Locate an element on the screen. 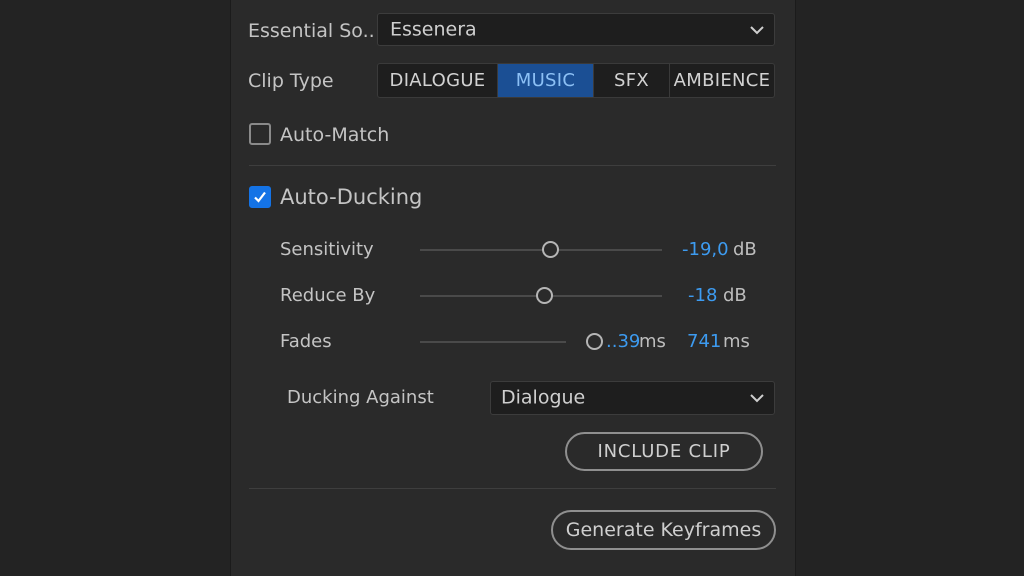  fades-value-a: ..39 is located at coordinates (623, 341).